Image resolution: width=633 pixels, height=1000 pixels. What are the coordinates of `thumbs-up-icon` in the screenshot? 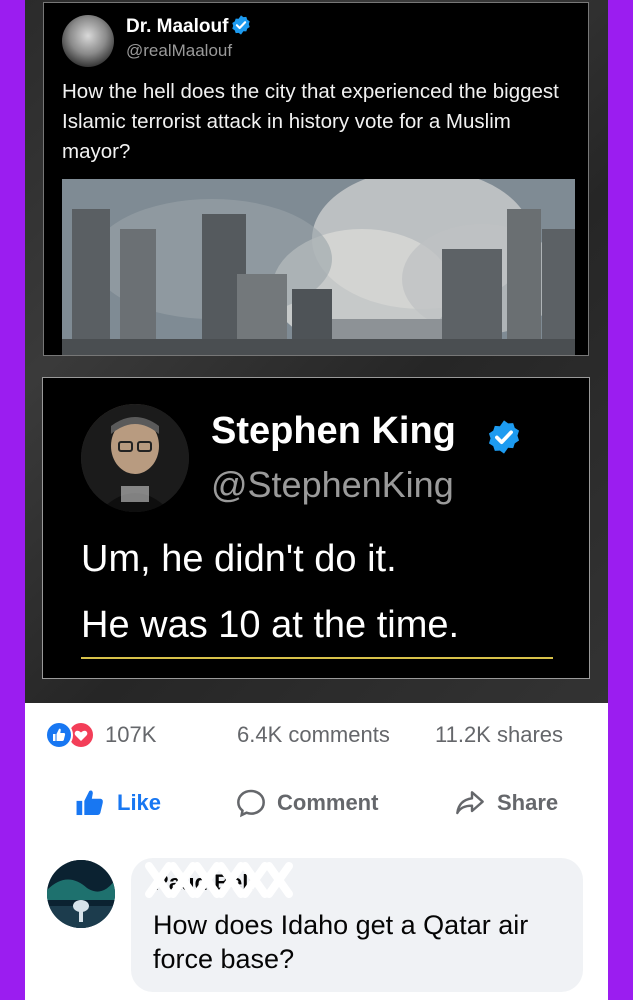 It's located at (89, 803).